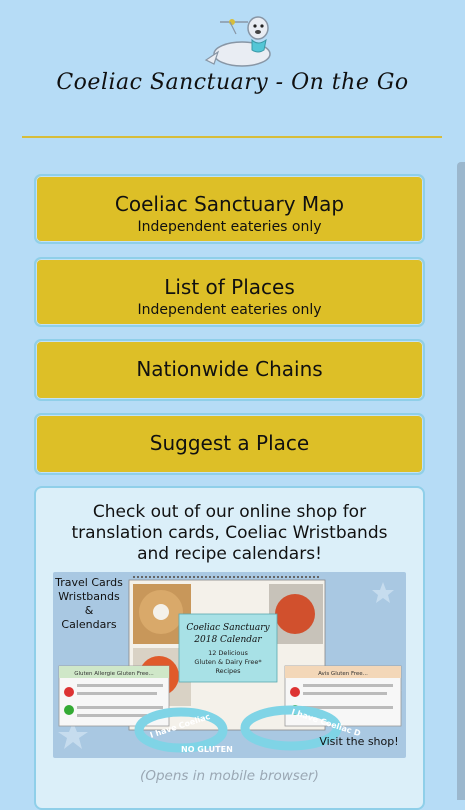  What do you see at coordinates (228, 628) in the screenshot?
I see `calendar-title: Coeliac Sanctuary` at bounding box center [228, 628].